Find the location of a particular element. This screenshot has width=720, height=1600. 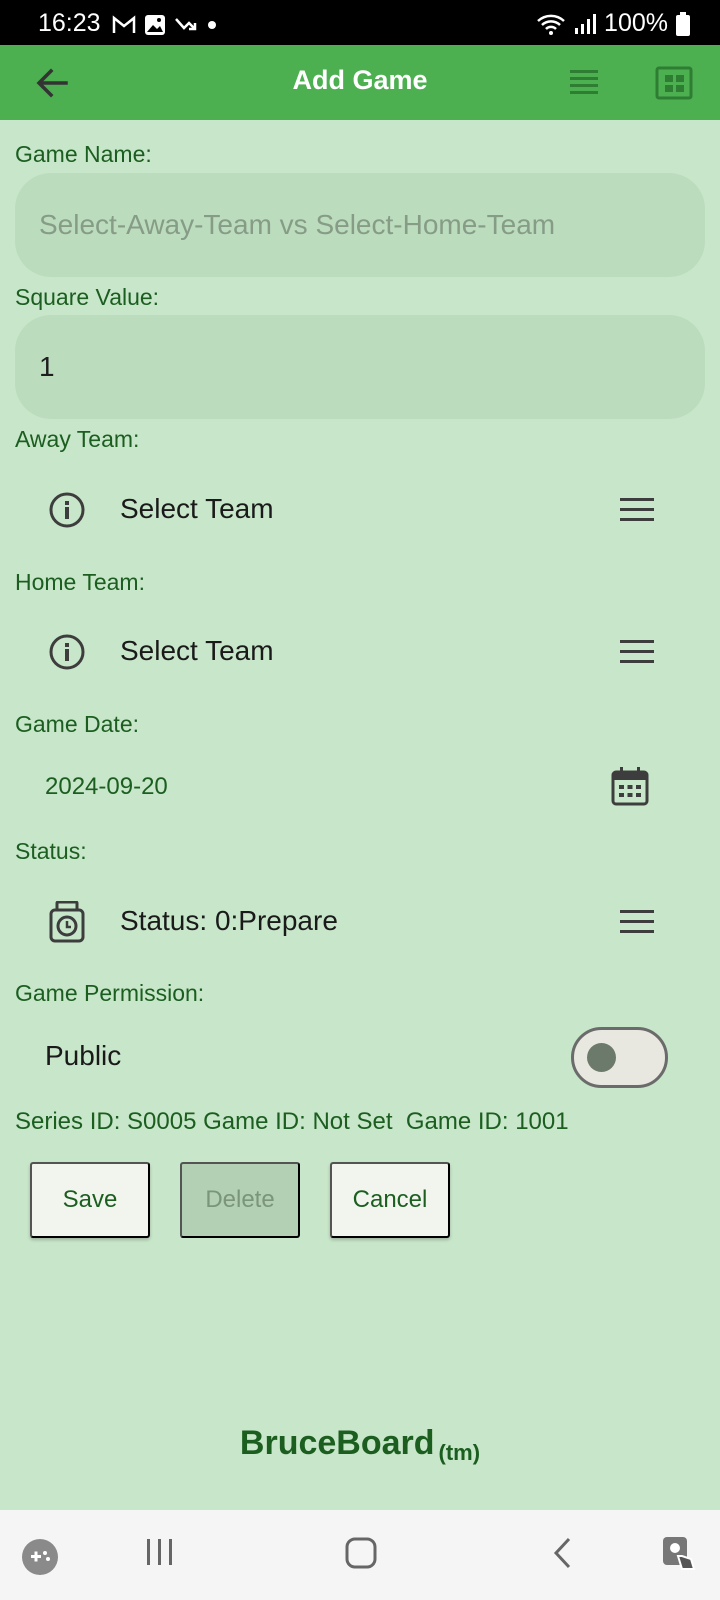

away-team-value: Select Team is located at coordinates (197, 509).